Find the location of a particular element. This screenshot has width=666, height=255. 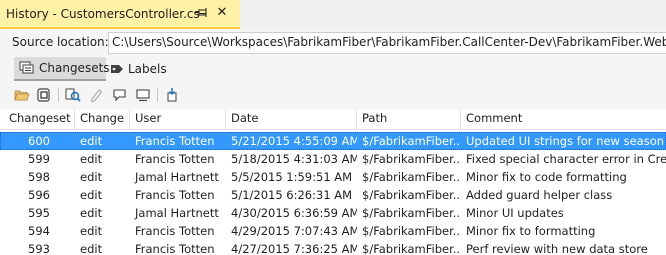

track-changeset-icon is located at coordinates (172, 95).